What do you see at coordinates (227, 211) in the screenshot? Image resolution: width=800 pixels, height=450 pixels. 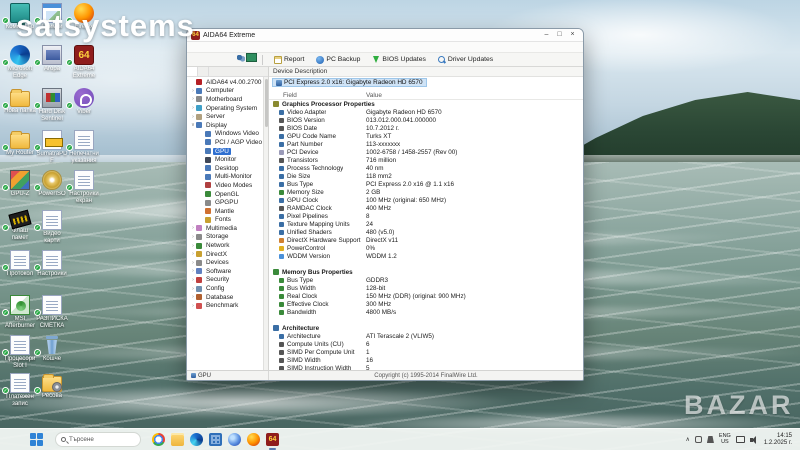 I see `tree-item: Mantle` at bounding box center [227, 211].